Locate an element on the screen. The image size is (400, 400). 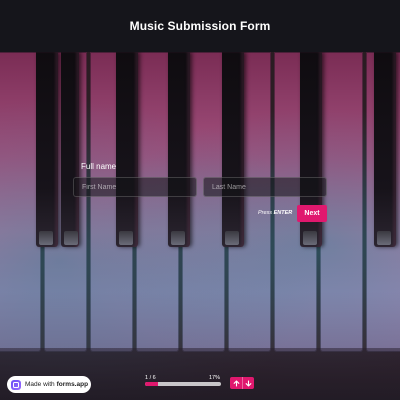
forms-app-logo-icon is located at coordinates (16, 384).